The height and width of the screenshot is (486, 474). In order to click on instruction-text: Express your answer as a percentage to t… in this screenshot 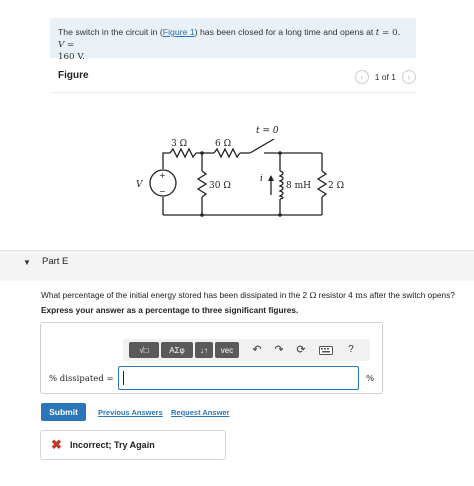, I will do `click(170, 310)`.